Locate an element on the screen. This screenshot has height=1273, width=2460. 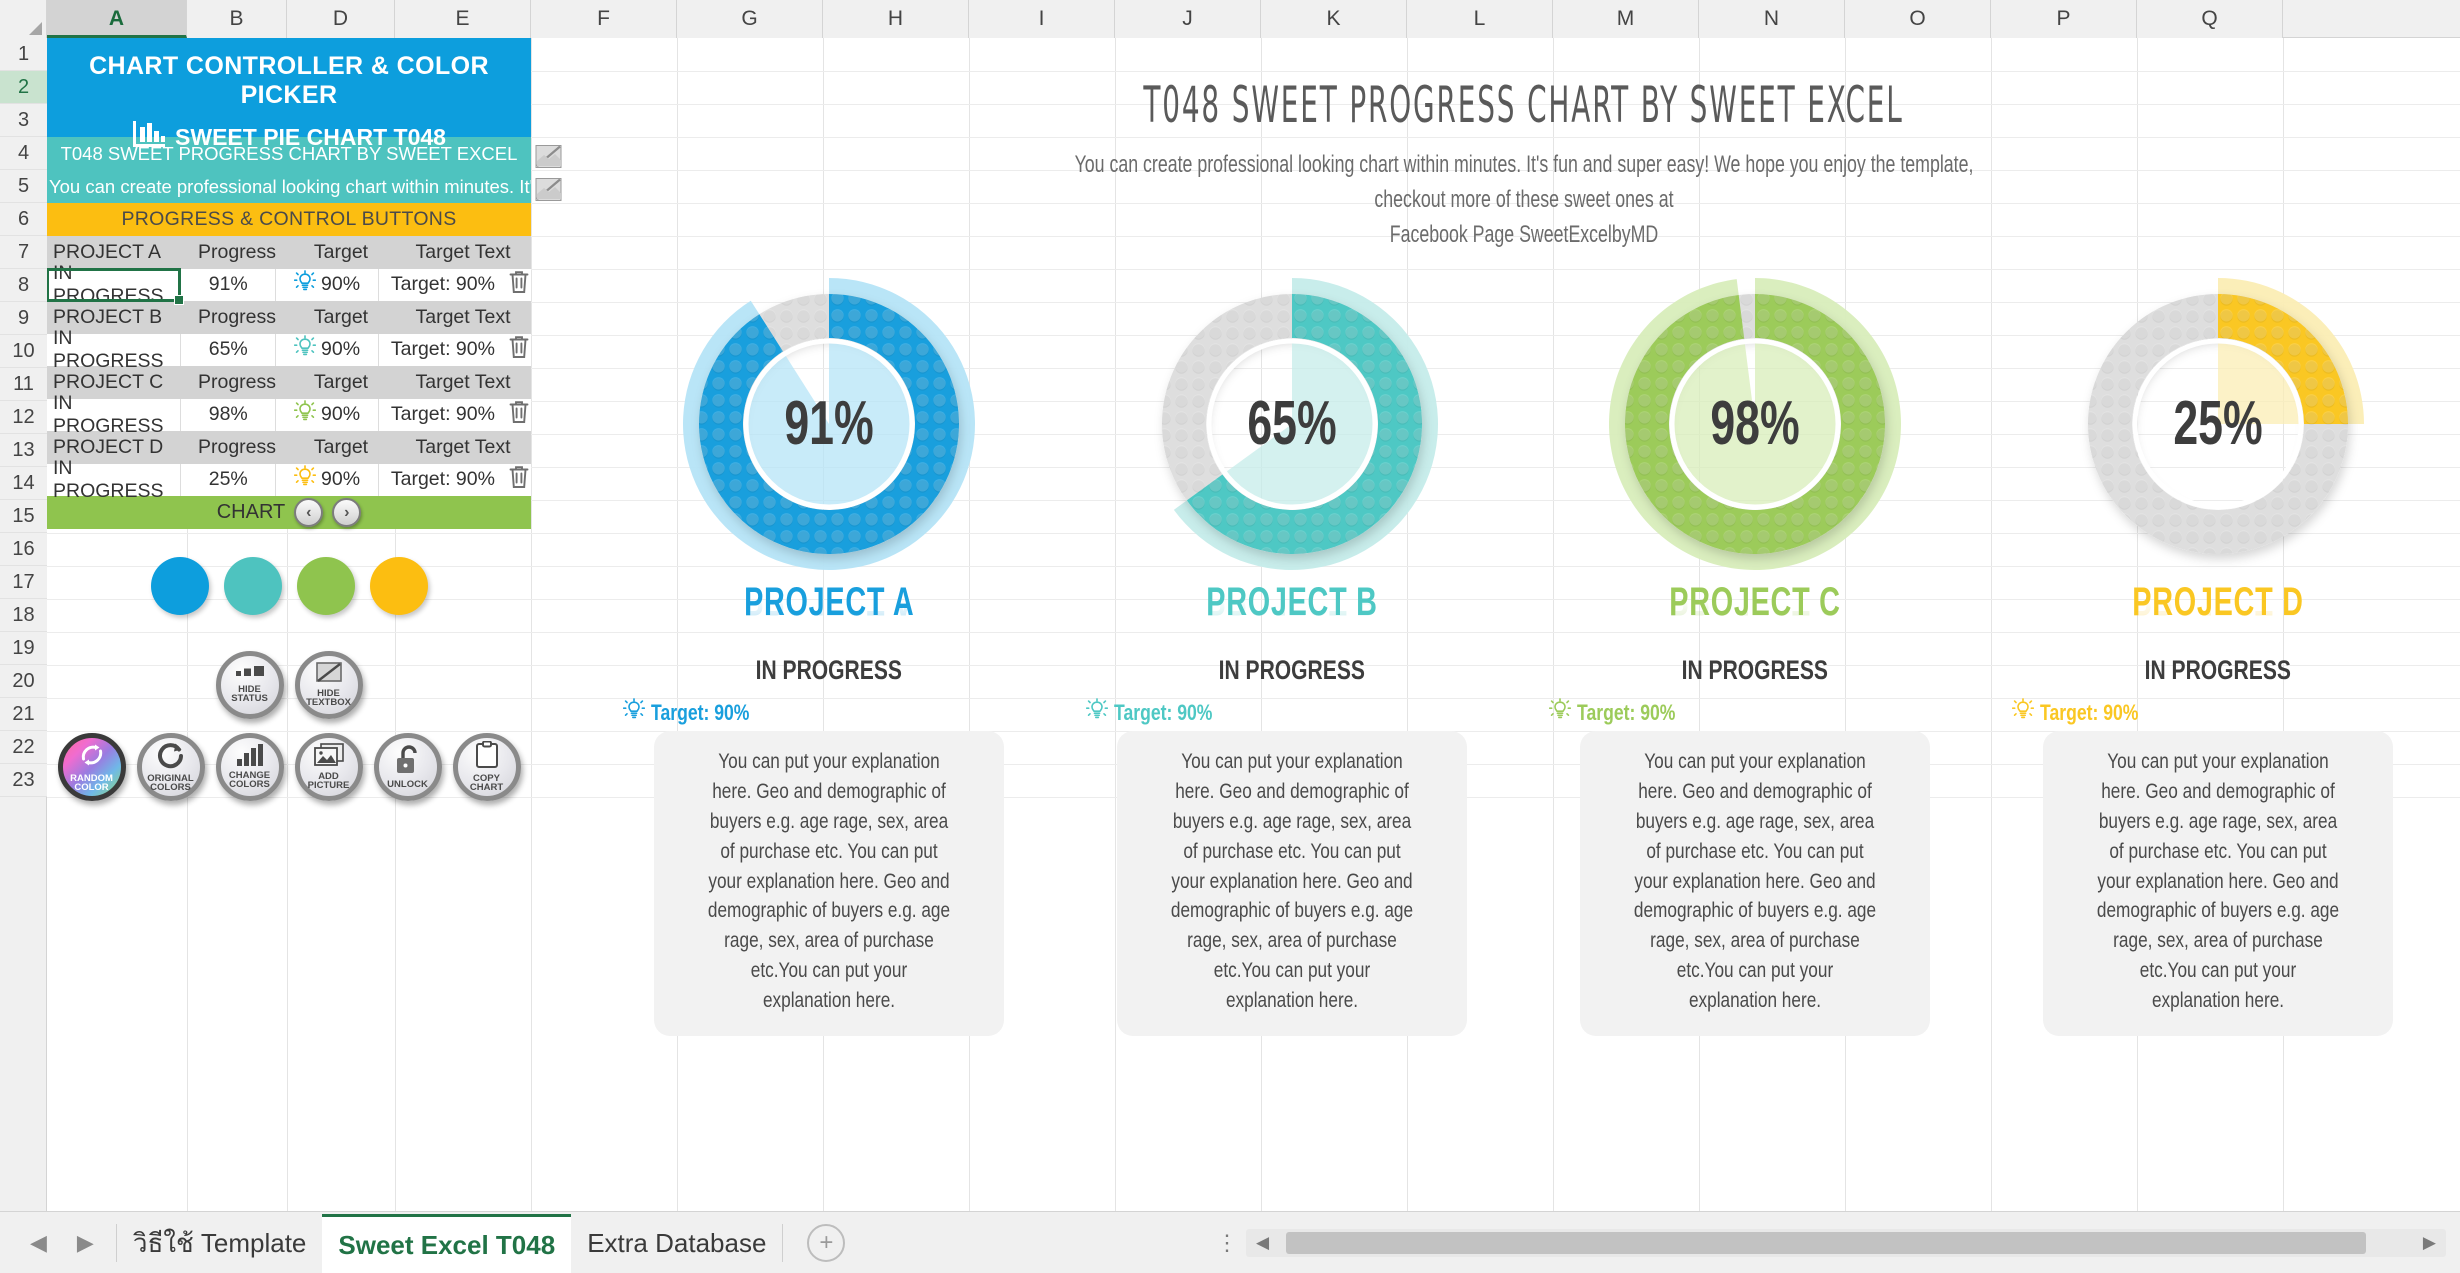
row-header-18: 18 is located at coordinates (23, 615).